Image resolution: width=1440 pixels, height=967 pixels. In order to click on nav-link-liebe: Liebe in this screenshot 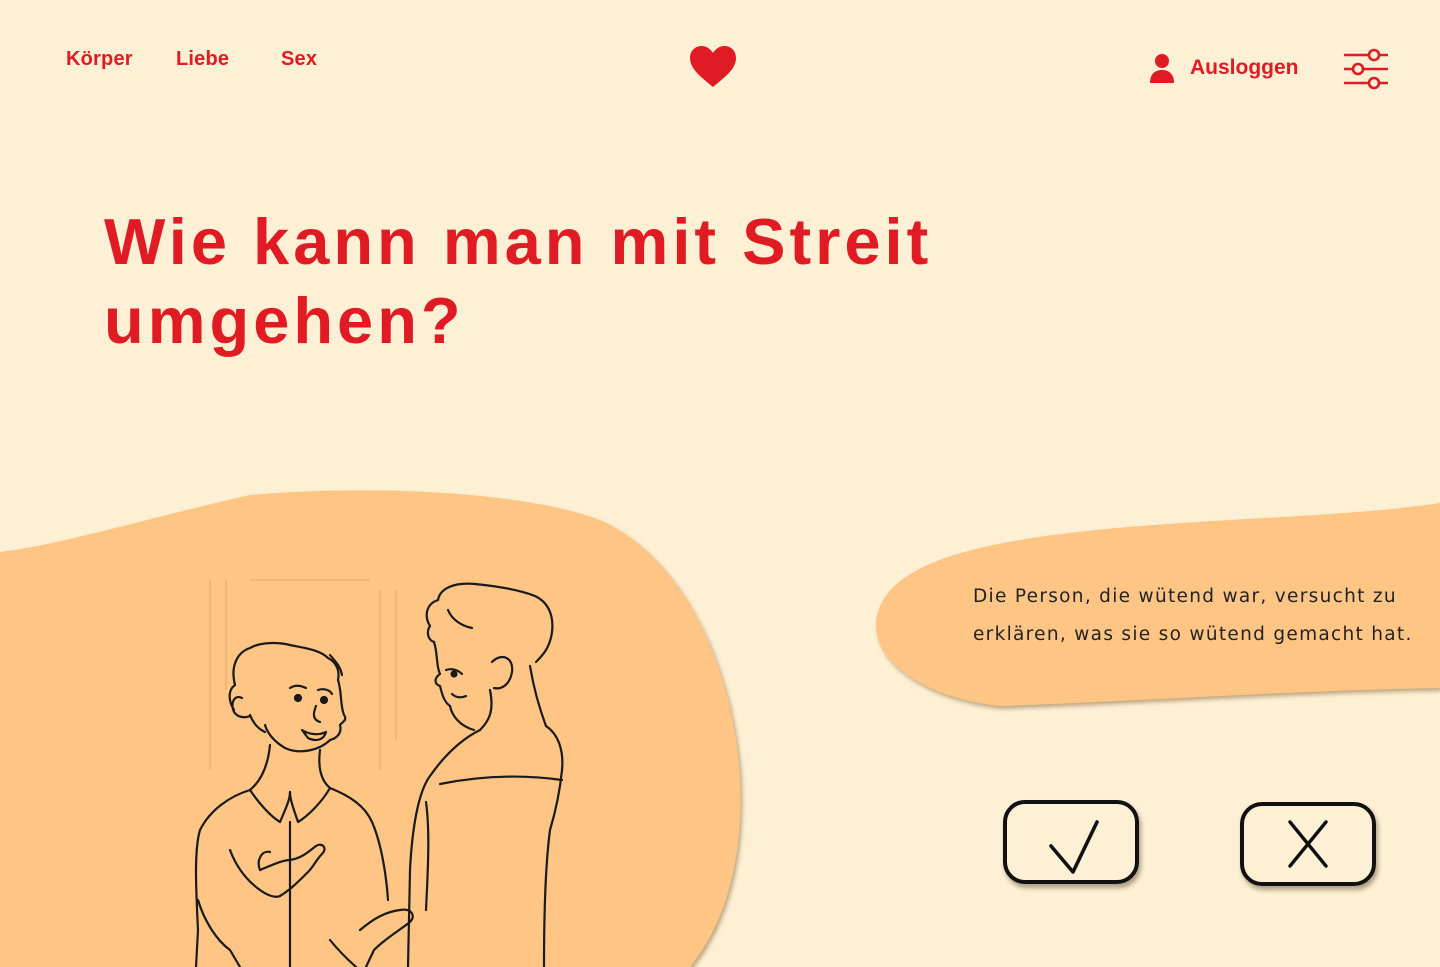, I will do `click(202, 59)`.